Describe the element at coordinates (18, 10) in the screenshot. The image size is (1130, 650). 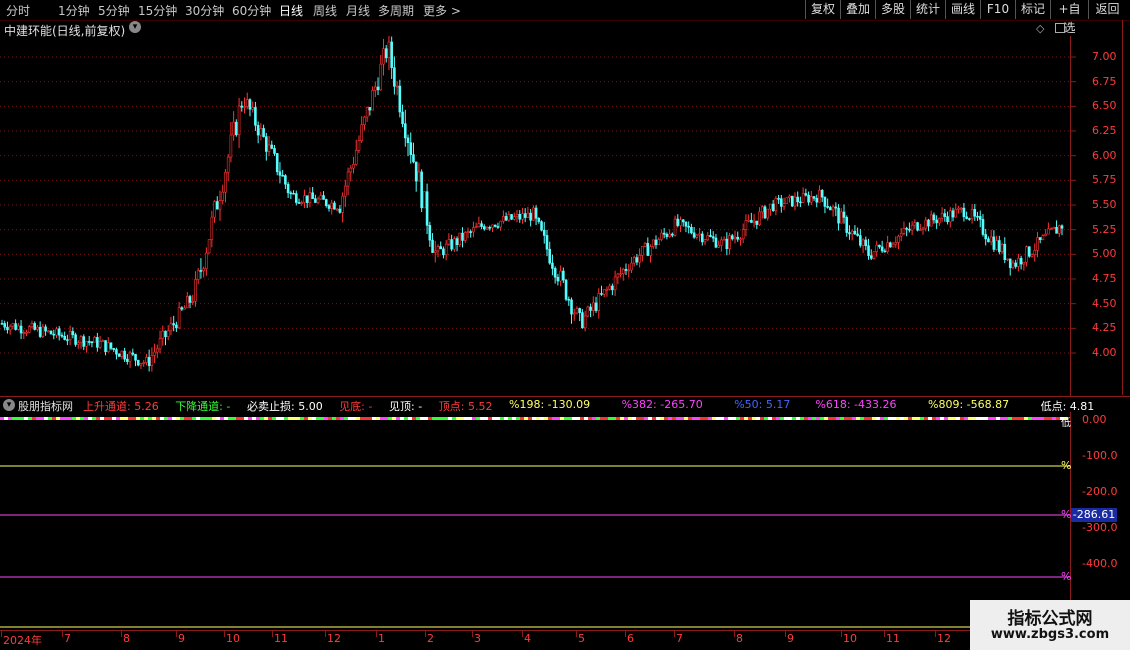
I see `period-tab-fenshi: 分时` at that location.